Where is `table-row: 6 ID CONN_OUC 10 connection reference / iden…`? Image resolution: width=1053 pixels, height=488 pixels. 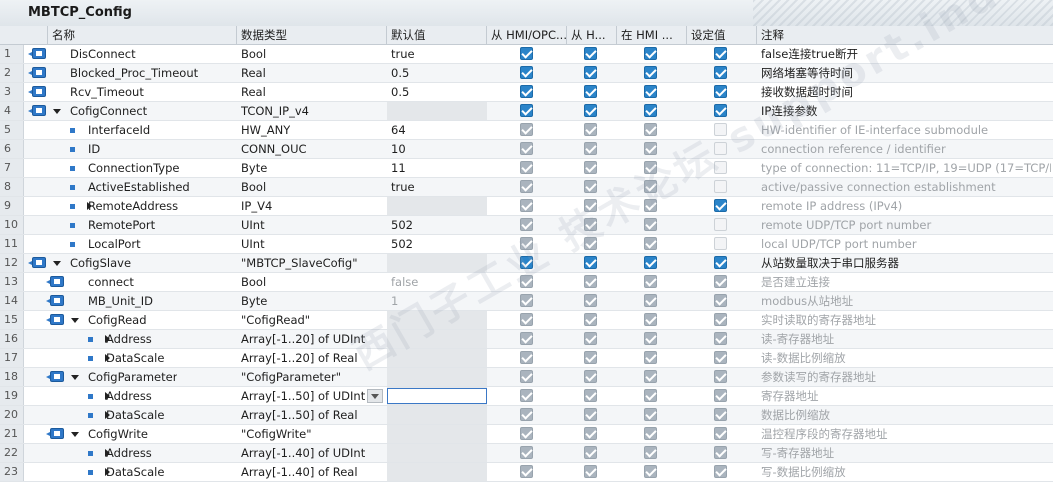
table-row: 6 ID CONN_OUC 10 connection reference / iden… is located at coordinates (526, 149).